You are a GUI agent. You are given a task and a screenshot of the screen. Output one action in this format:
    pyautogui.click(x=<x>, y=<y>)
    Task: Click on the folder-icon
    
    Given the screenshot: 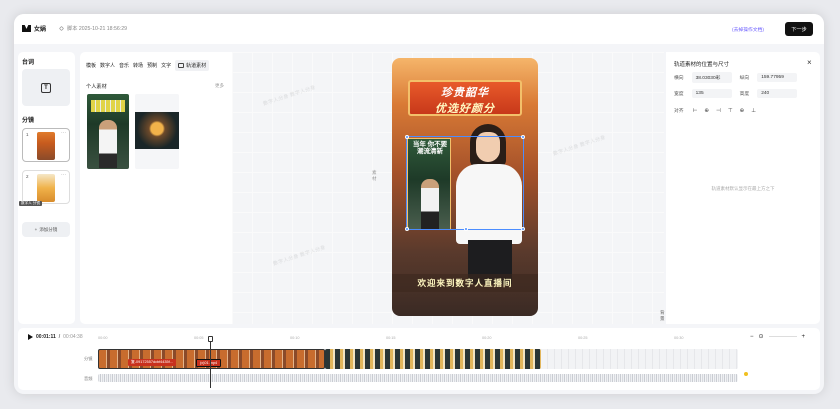 What is the action you would take?
    pyautogui.click(x=181, y=65)
    